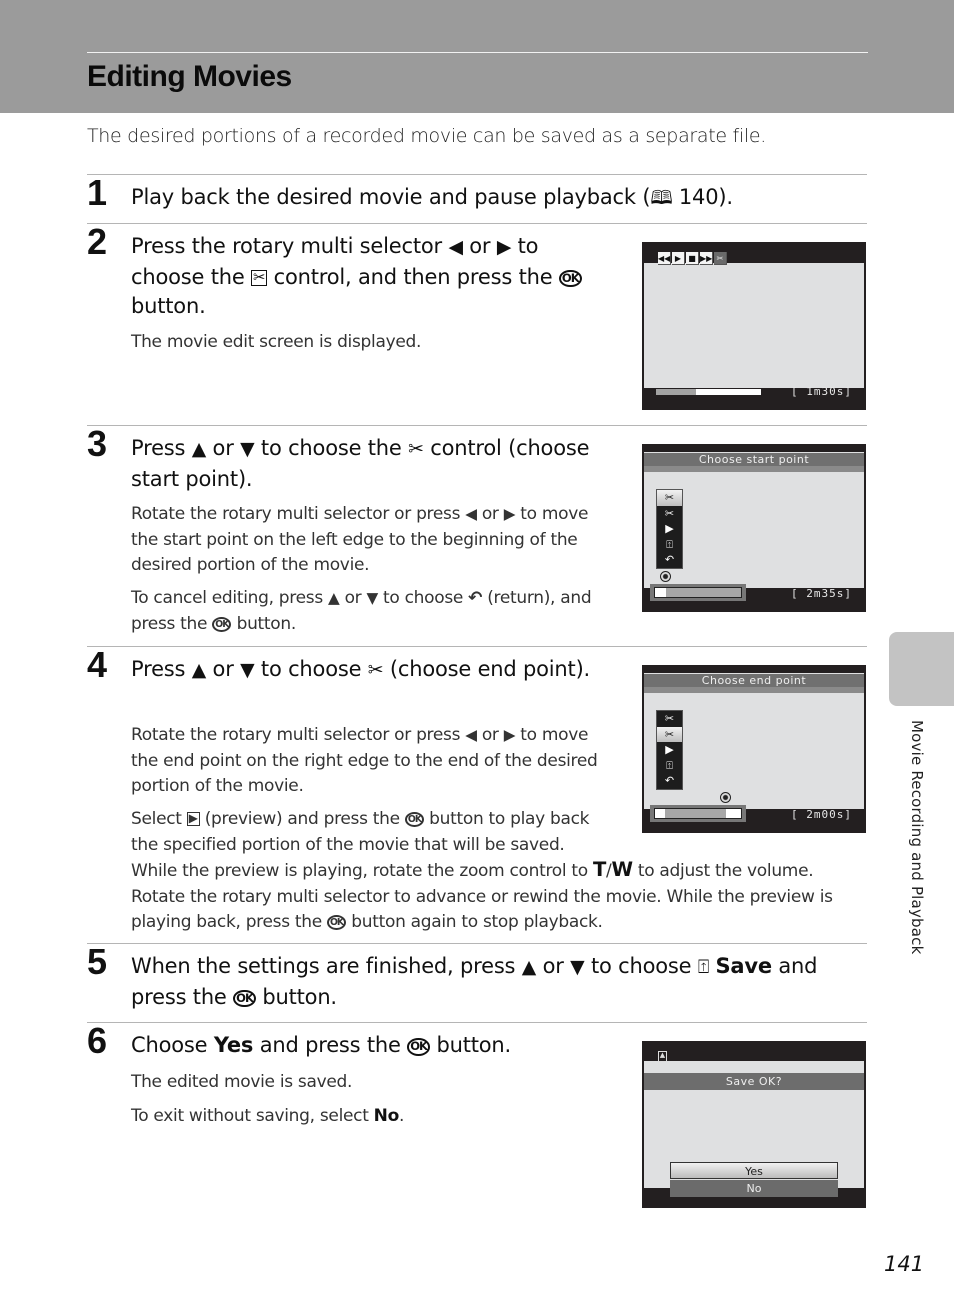 The image size is (954, 1314). What do you see at coordinates (662, 1056) in the screenshot?
I see `save-icon: ▲` at bounding box center [662, 1056].